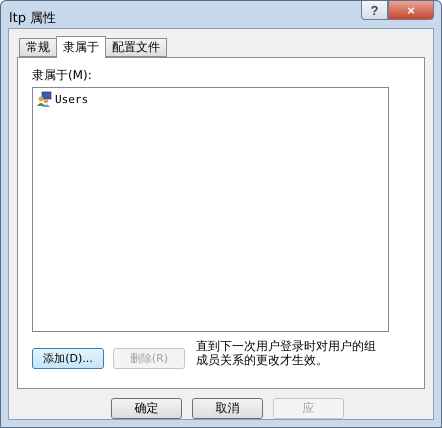 Image resolution: width=442 pixels, height=428 pixels. Describe the element at coordinates (81, 47) in the screenshot. I see `tab: 隶属于` at that location.